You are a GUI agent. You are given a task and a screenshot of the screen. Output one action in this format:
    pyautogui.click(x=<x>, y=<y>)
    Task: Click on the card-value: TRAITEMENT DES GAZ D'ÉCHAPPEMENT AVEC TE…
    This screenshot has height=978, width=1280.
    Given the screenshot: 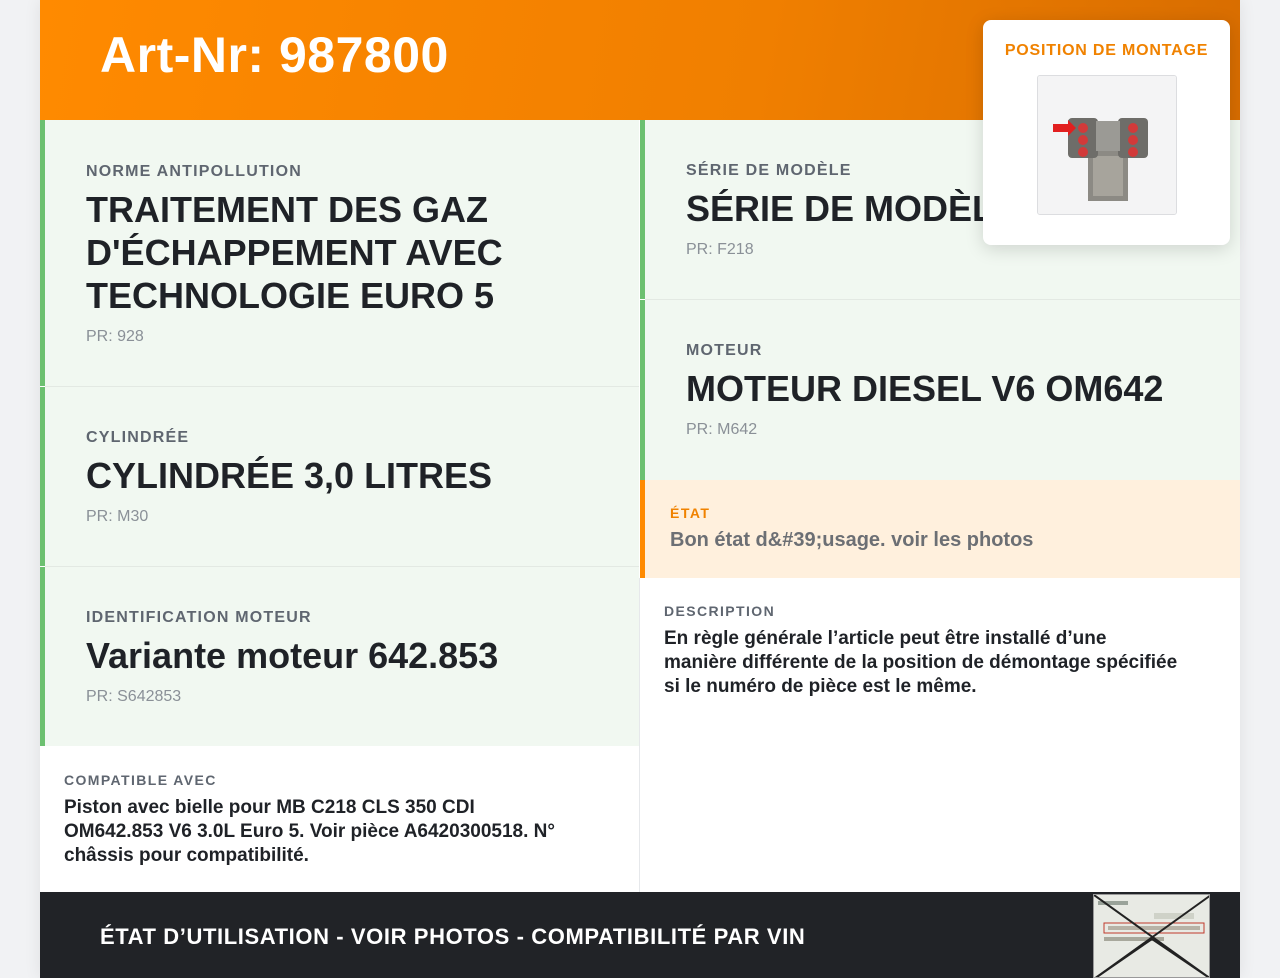 What is the action you would take?
    pyautogui.click(x=294, y=252)
    